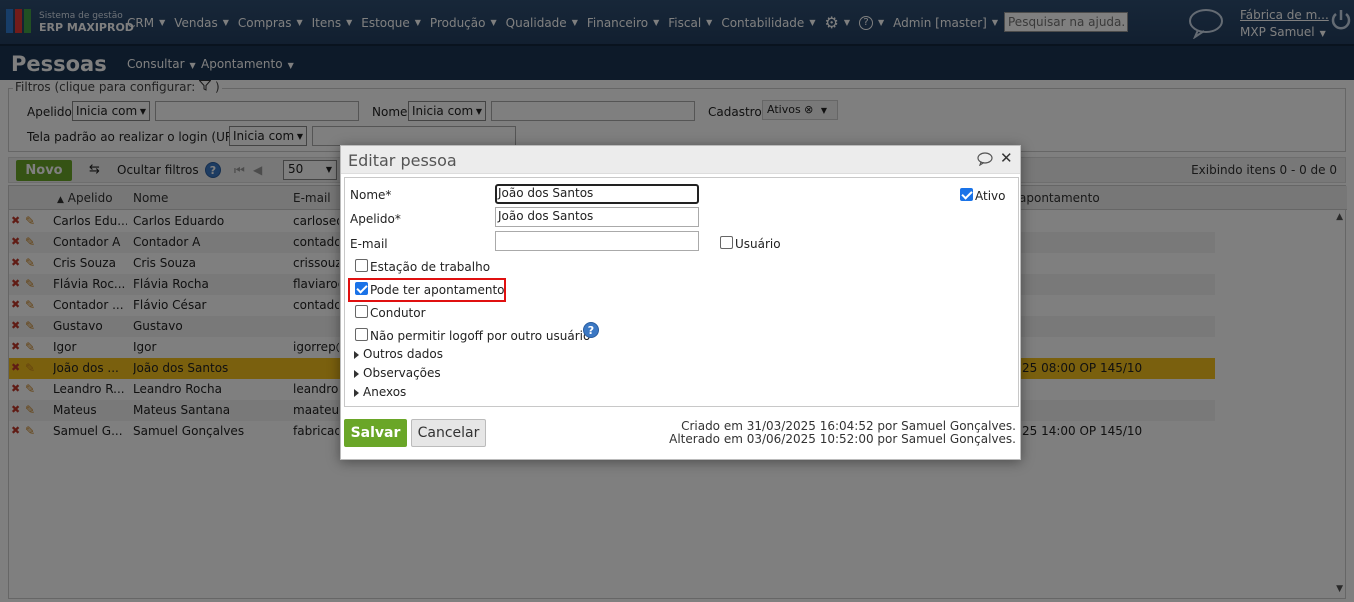 The height and width of the screenshot is (602, 1354). Describe the element at coordinates (480, 336) in the screenshot. I see `logoff-label: Não permitir logoff por outro usuário` at that location.